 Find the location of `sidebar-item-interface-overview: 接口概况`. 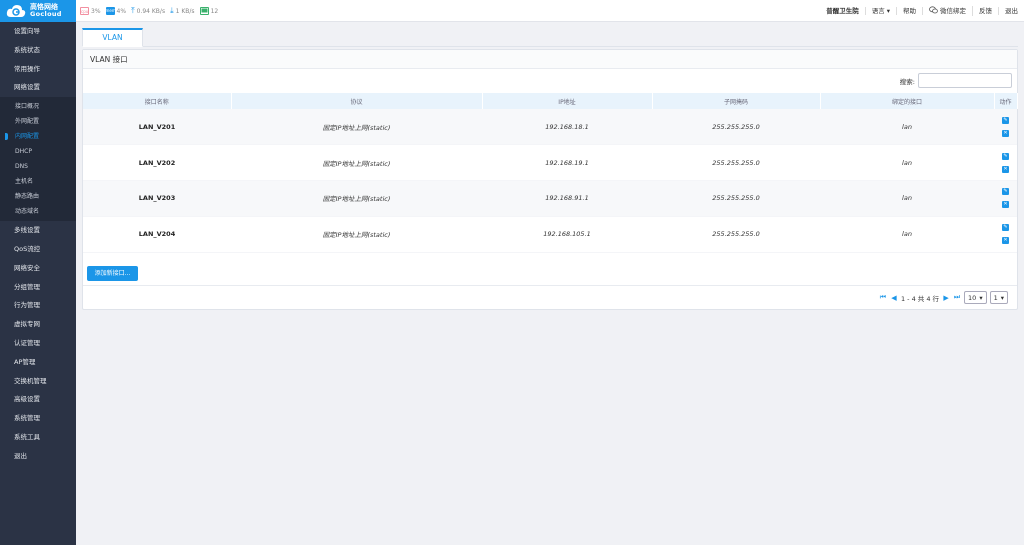

sidebar-item-interface-overview: 接口概况 is located at coordinates (38, 106).